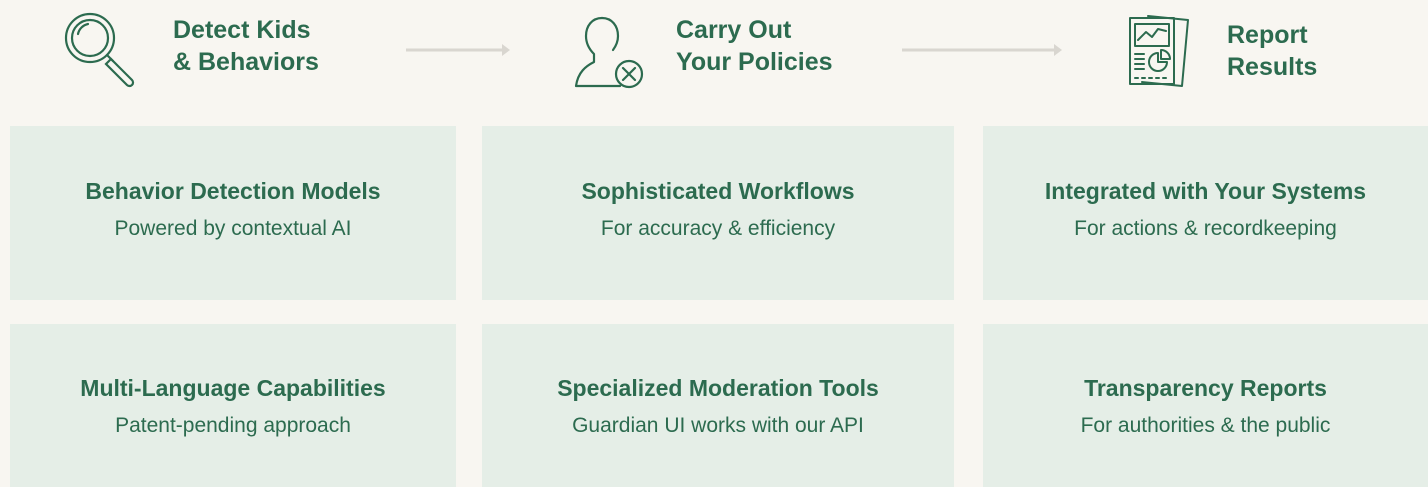  Describe the element at coordinates (233, 228) in the screenshot. I see `card-subtitle: Powered by contextual AI` at that location.